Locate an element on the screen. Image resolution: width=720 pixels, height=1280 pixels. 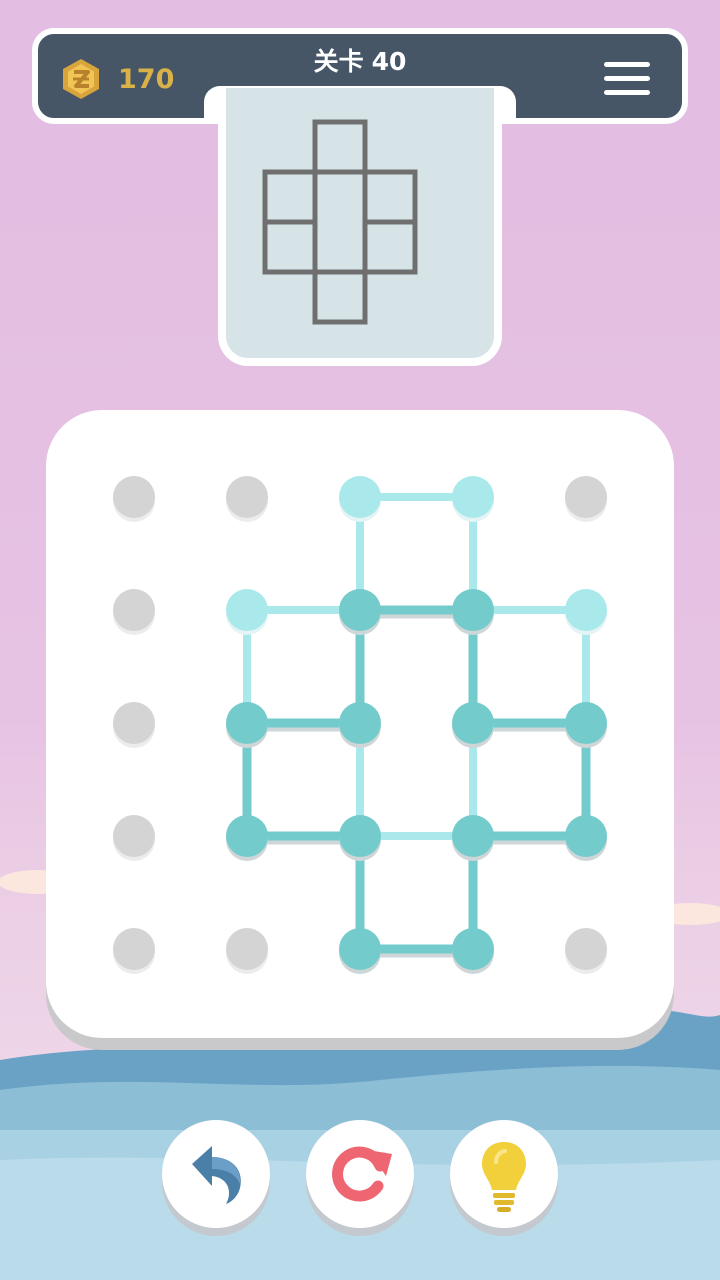
restart-button is located at coordinates (360, 1174).